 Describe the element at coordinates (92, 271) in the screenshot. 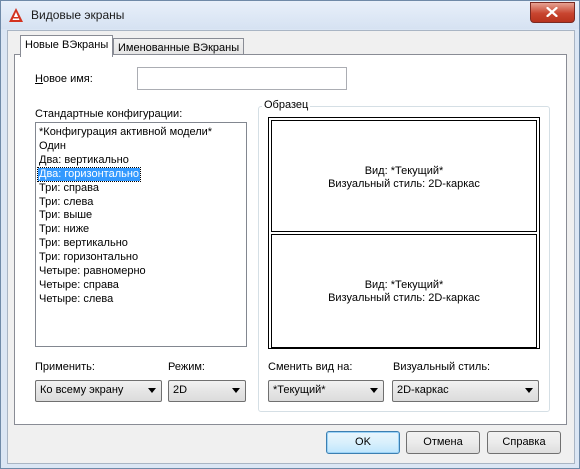

I see `config-list-item: Четыре: равномерно` at that location.